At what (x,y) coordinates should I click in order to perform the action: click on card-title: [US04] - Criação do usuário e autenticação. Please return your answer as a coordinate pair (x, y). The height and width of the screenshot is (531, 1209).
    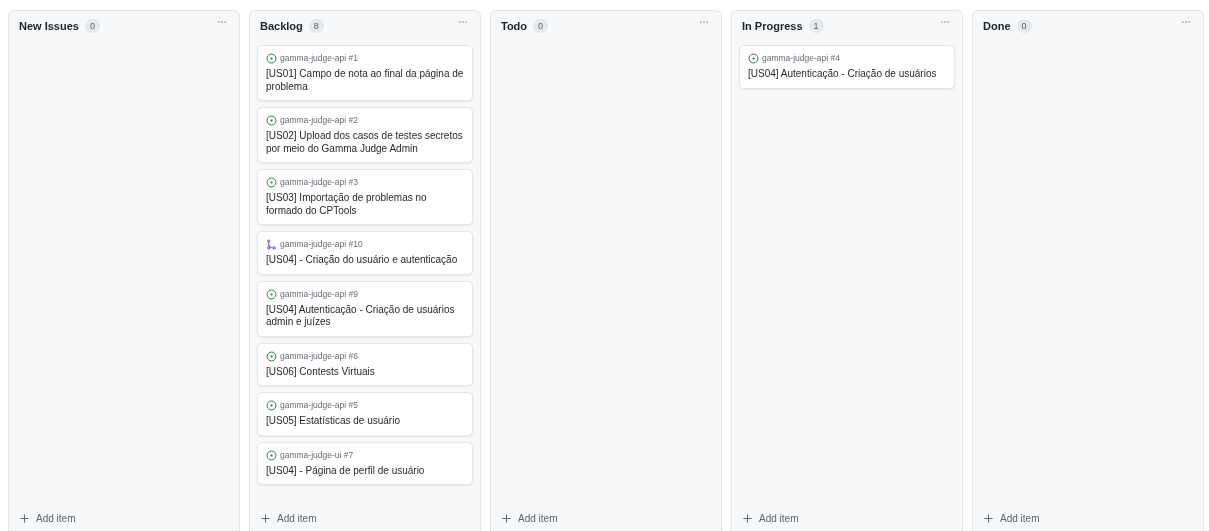
    Looking at the image, I should click on (362, 260).